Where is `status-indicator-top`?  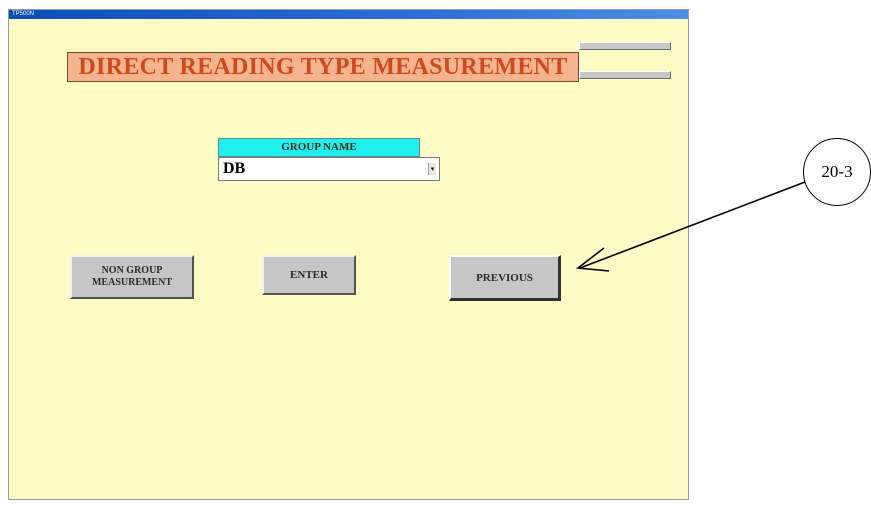 status-indicator-top is located at coordinates (625, 46).